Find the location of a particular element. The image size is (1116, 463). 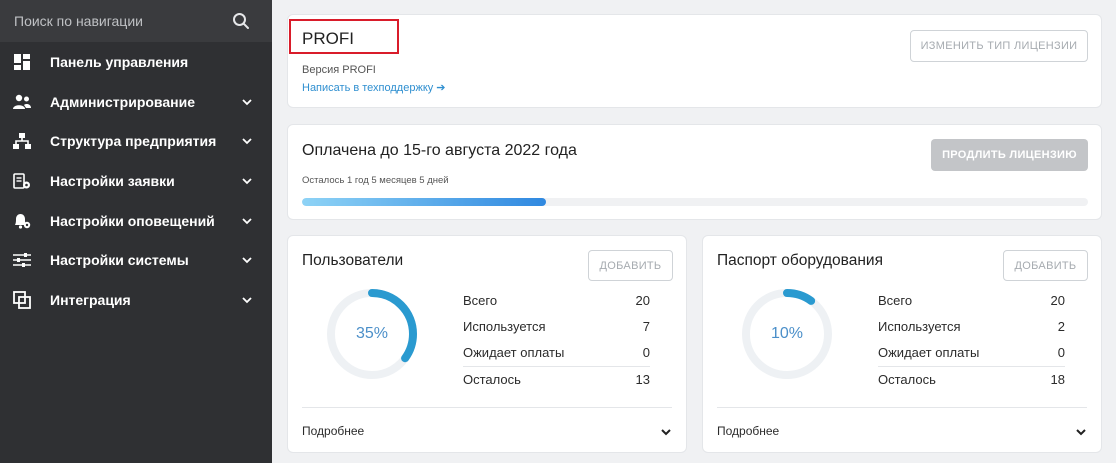

notification-settings-icon is located at coordinates (22, 221).